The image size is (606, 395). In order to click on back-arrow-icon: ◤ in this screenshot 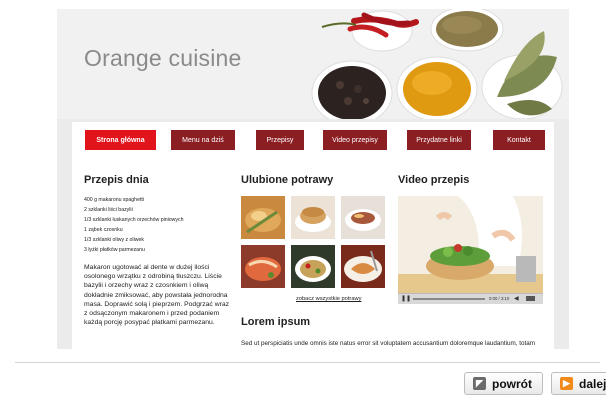, I will do `click(479, 383)`.